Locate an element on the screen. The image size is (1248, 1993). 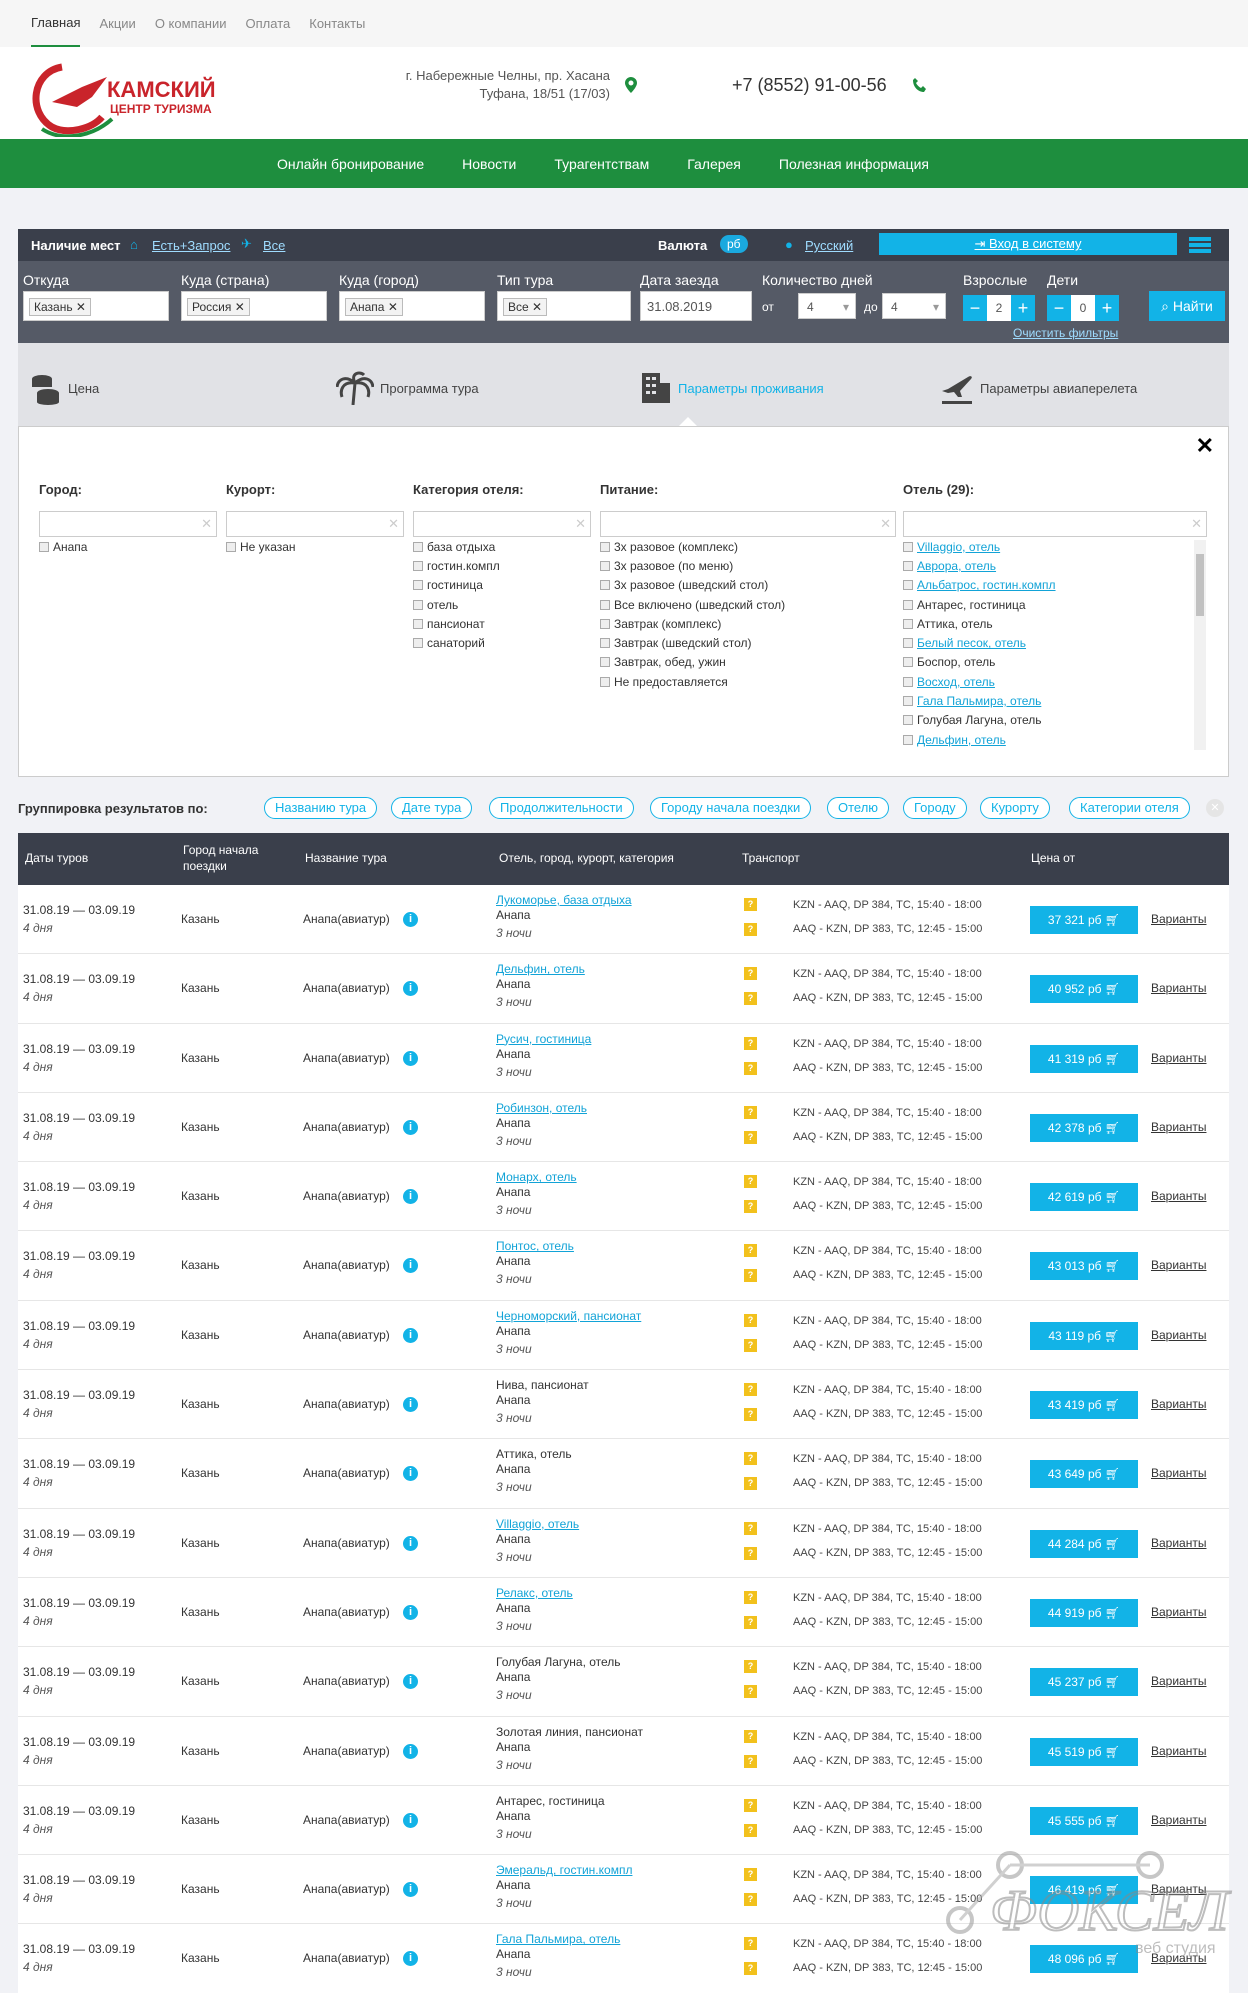
flight-filter-link: Все is located at coordinates (274, 245).